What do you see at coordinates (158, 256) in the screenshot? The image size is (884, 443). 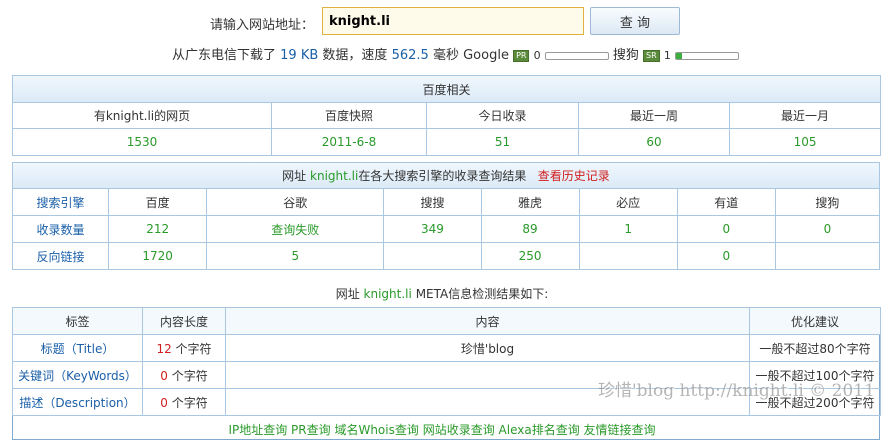 I see `engines-cell: 1720` at bounding box center [158, 256].